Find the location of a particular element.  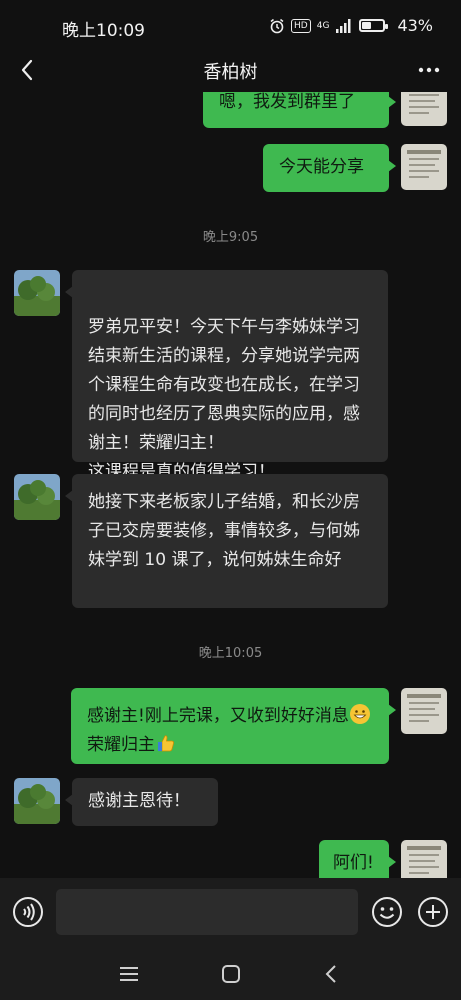

status-icons: HD 4G 43% is located at coordinates (351, 25).